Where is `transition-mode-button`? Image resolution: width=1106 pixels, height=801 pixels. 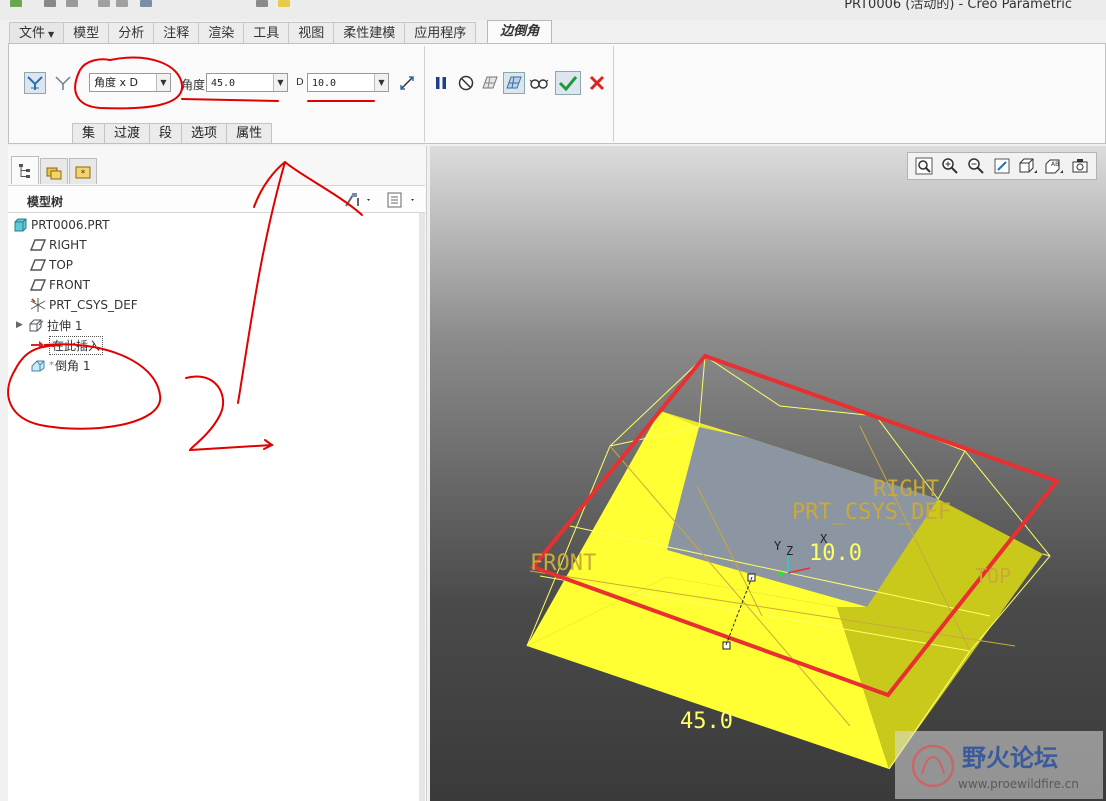
transition-mode-button is located at coordinates (63, 83).